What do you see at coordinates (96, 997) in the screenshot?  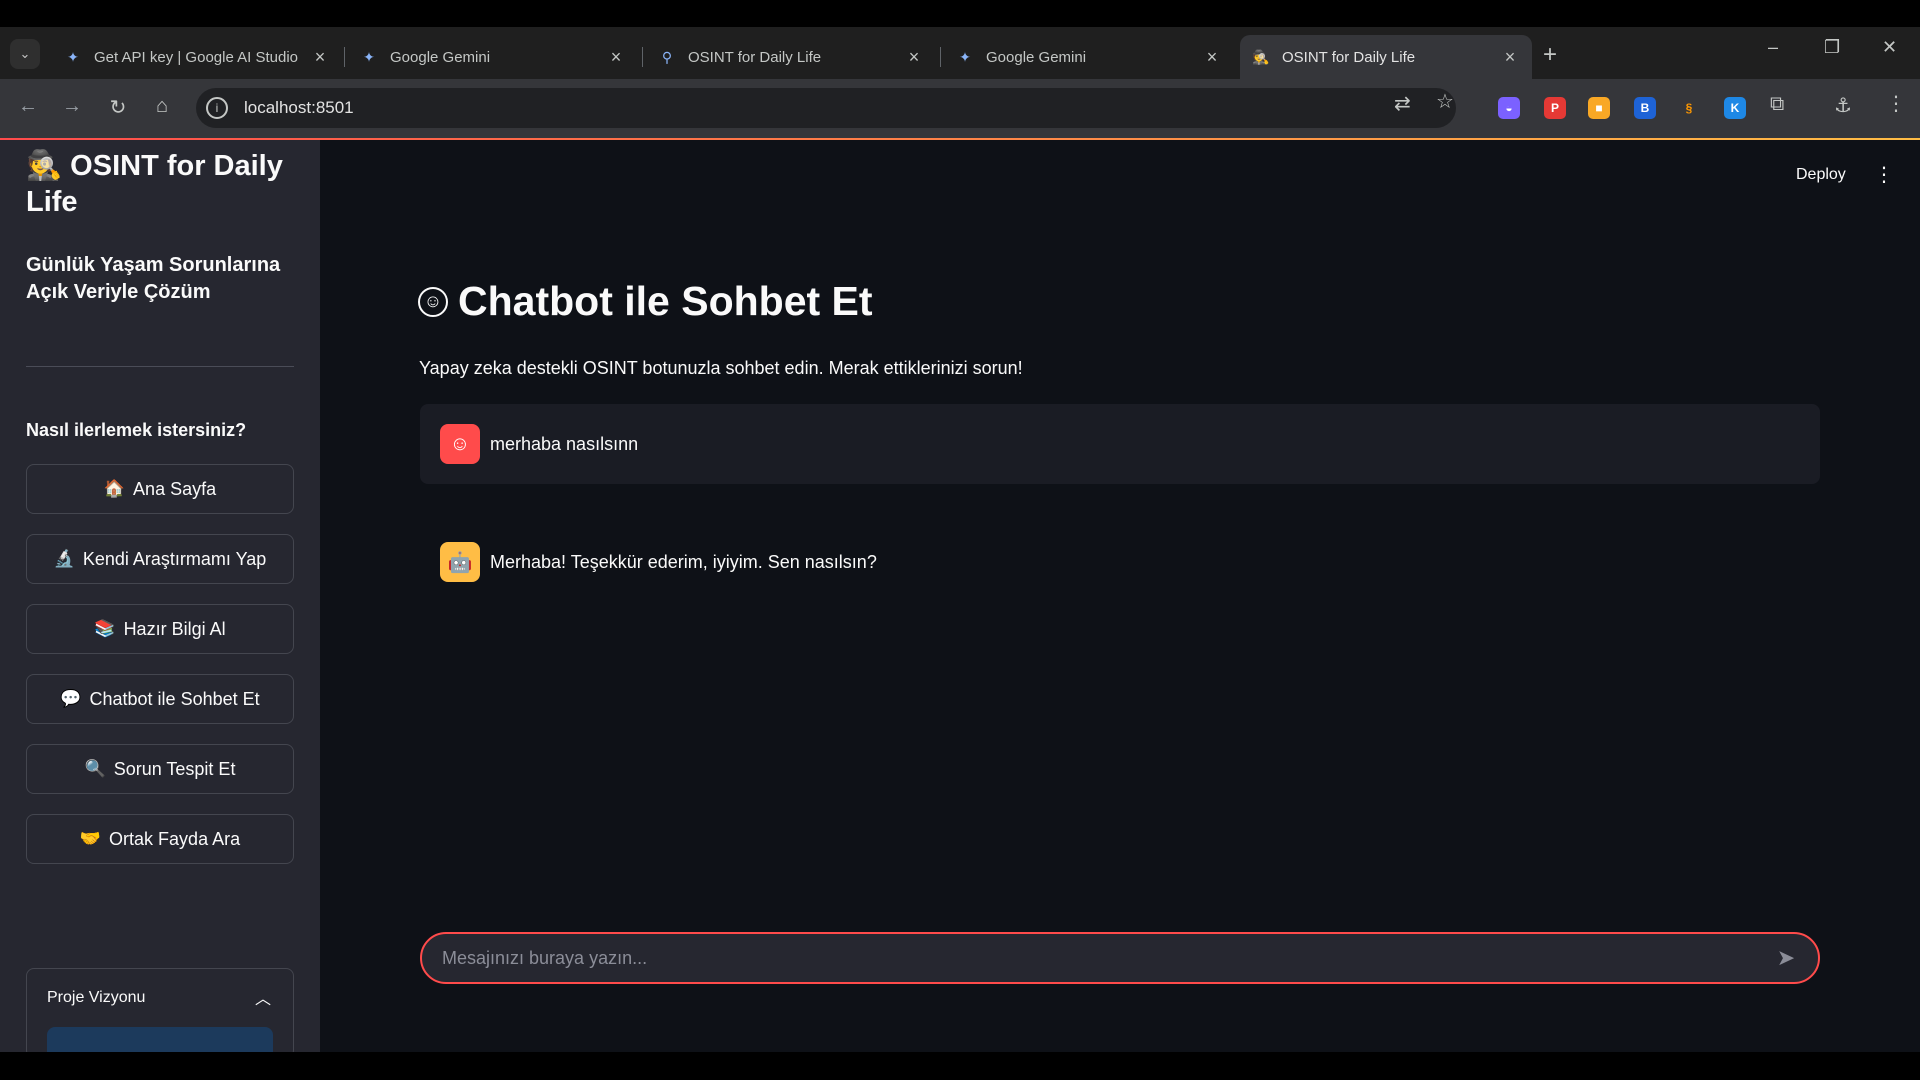 I see `expander-label: Proje Vizyonu` at bounding box center [96, 997].